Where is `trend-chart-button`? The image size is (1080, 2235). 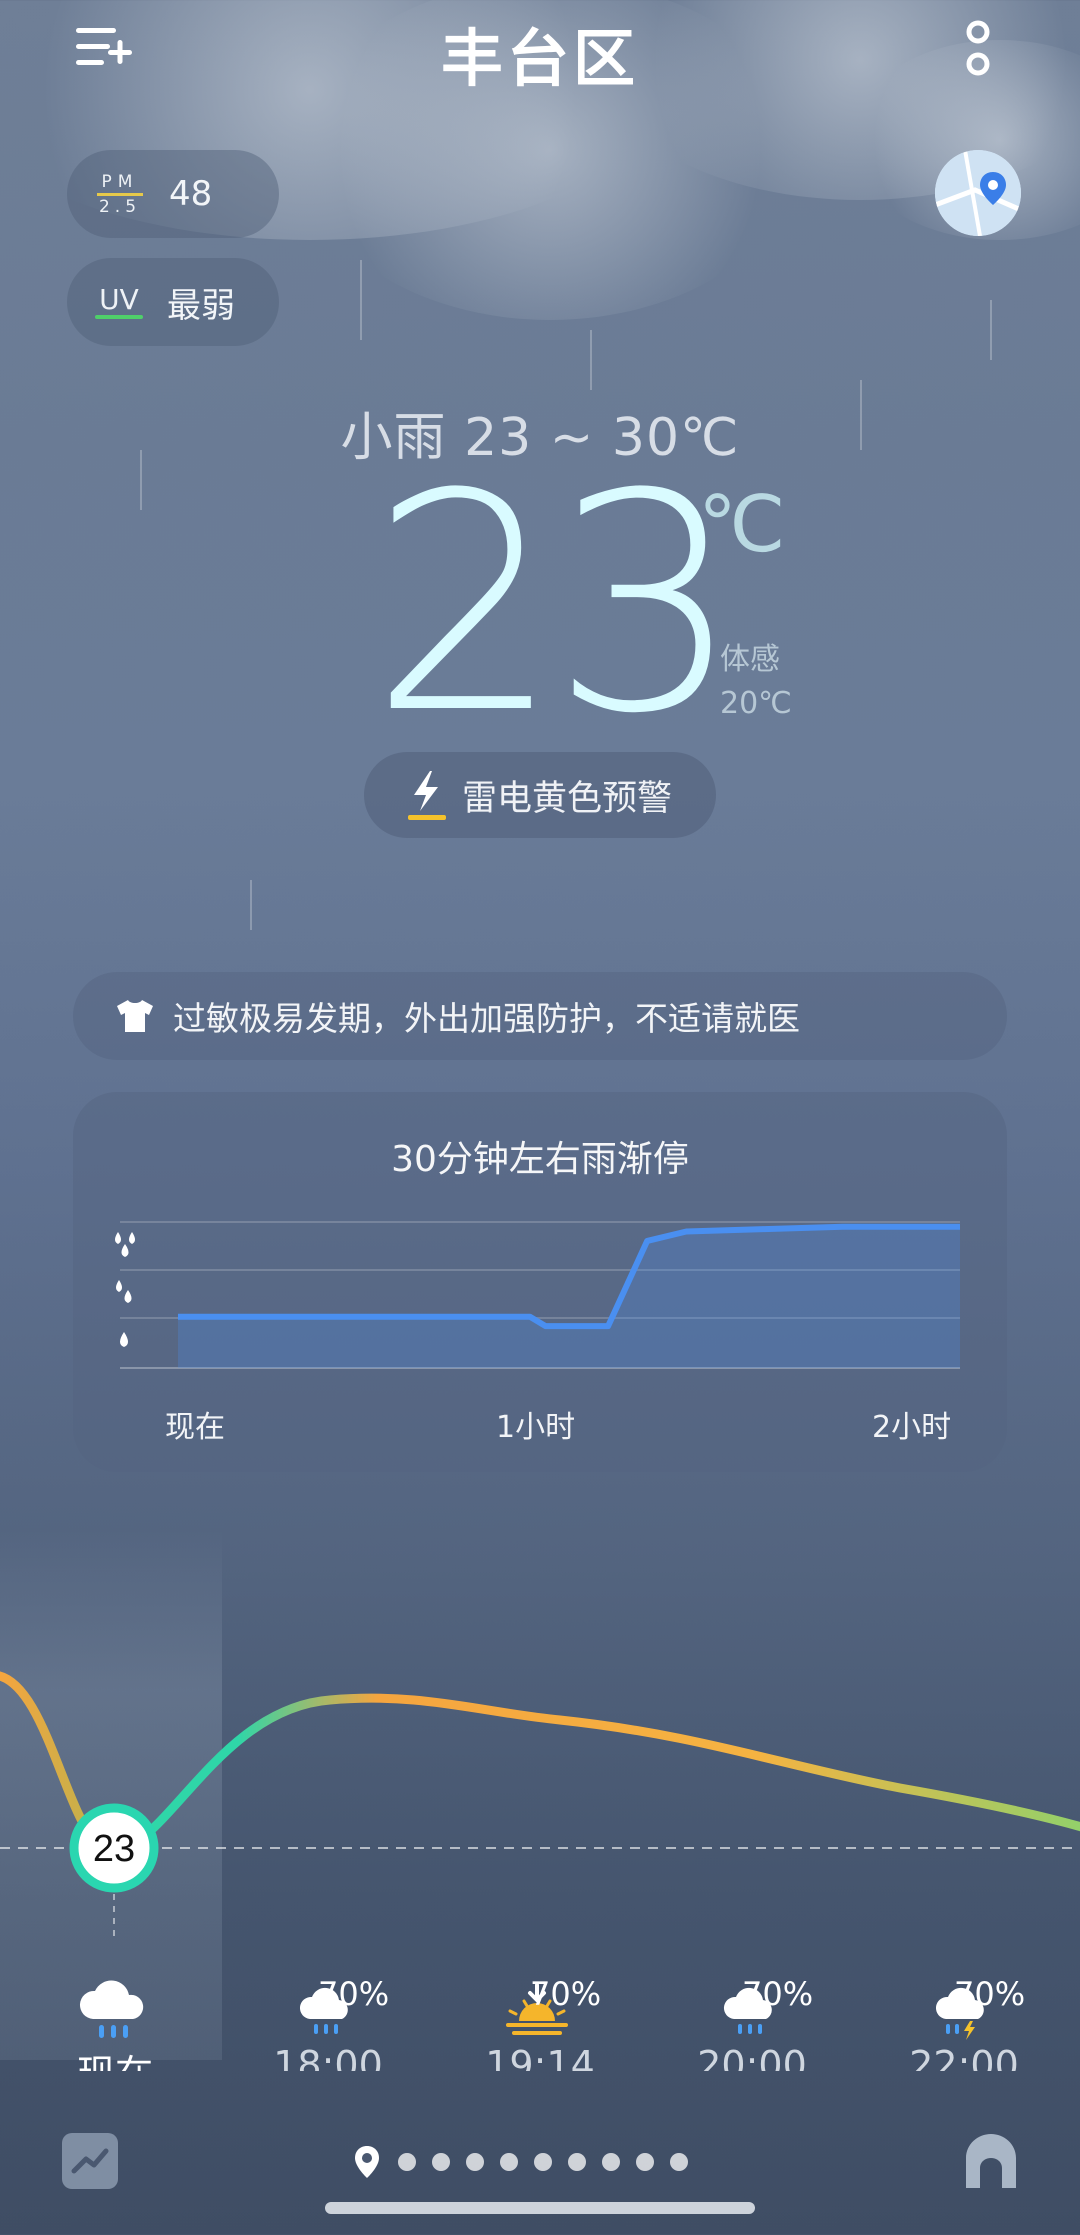
trend-chart-button is located at coordinates (90, 2161).